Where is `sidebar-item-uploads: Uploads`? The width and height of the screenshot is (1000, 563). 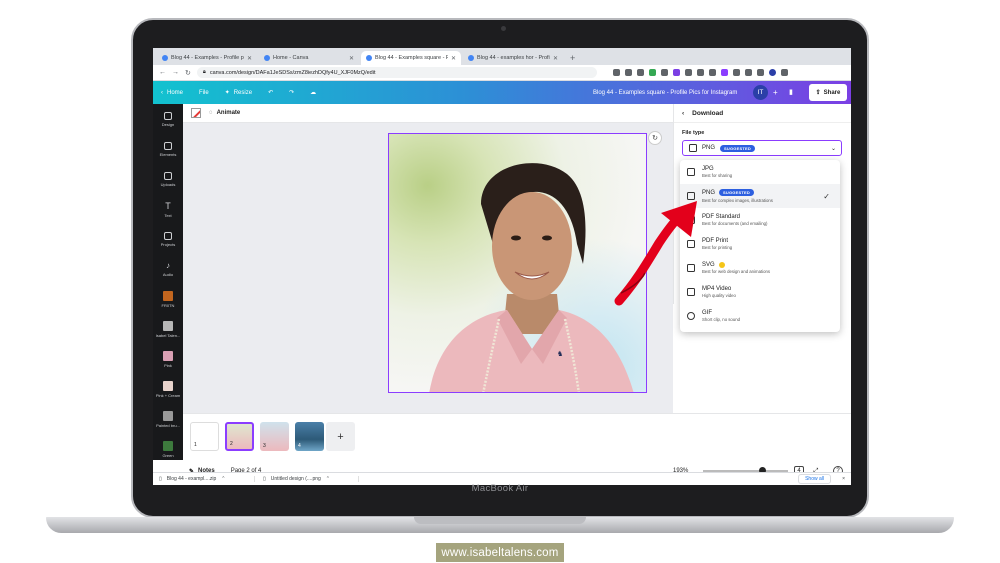
sidebar-item-uploads: Uploads is located at coordinates (168, 179).